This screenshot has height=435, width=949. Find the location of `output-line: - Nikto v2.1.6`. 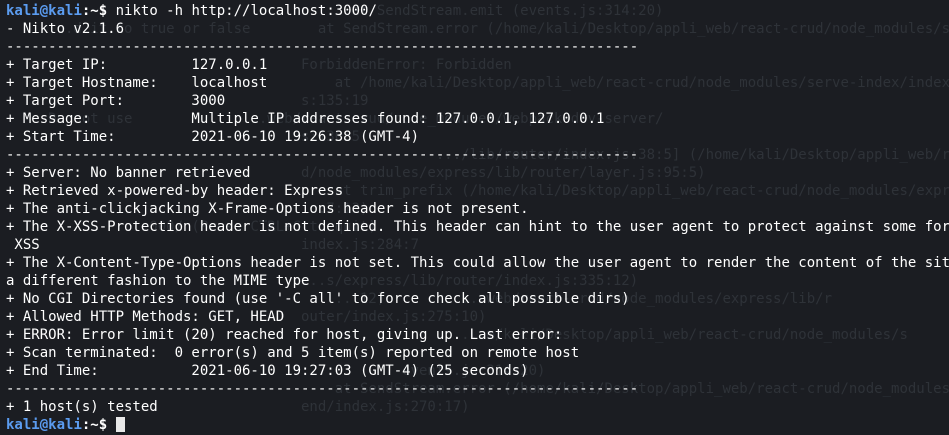

output-line: - Nikto v2.1.6 is located at coordinates (65, 29).